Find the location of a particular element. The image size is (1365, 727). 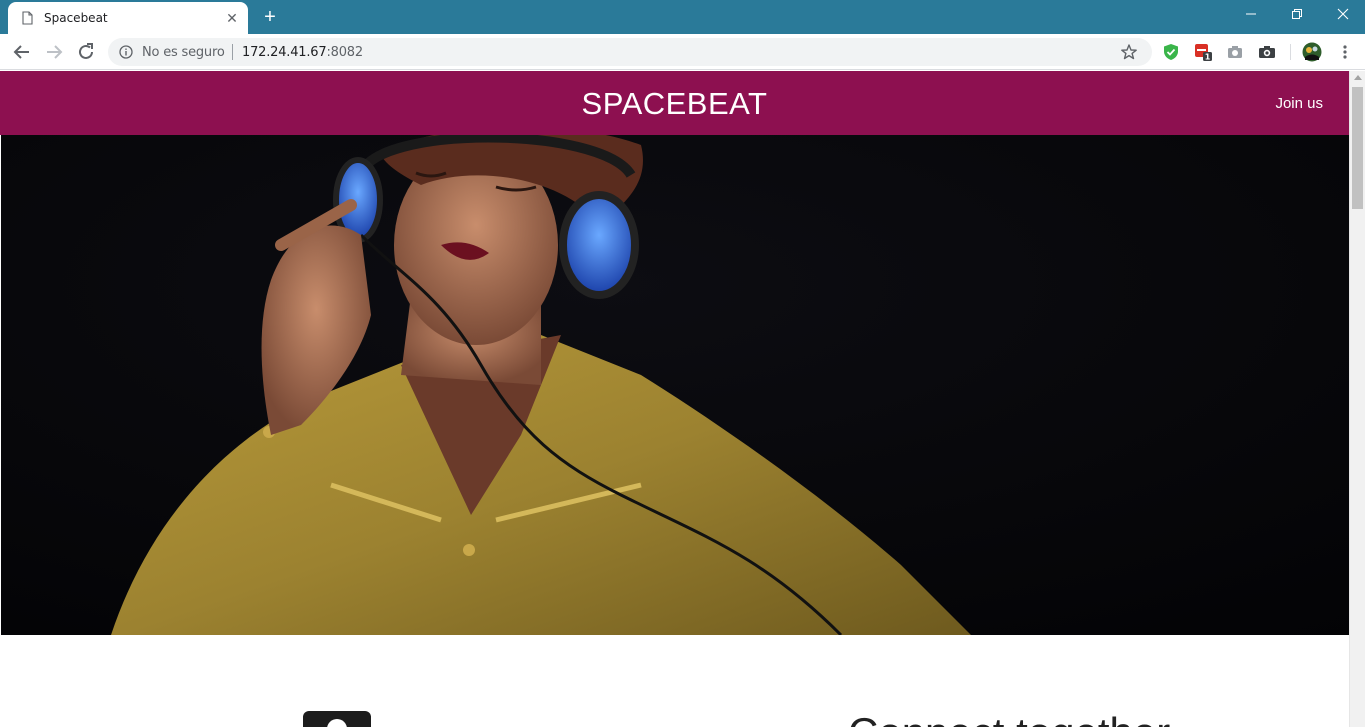

feature-icon is located at coordinates (337, 719).